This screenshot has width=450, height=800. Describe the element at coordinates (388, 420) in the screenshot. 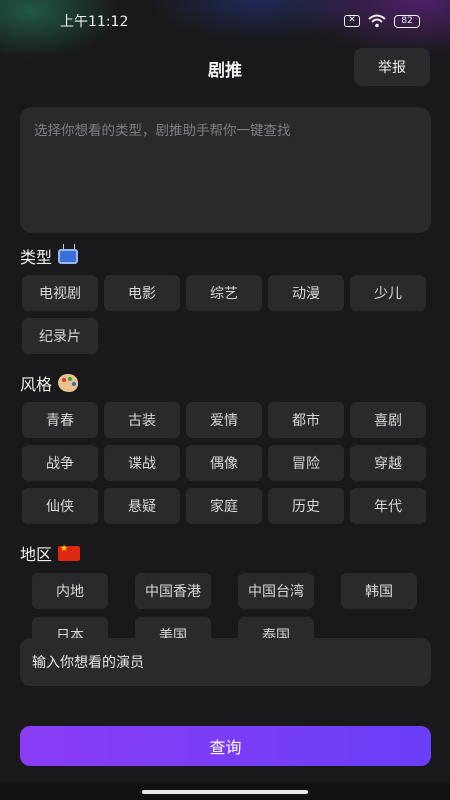

I see `chip-style-4: 喜剧` at that location.